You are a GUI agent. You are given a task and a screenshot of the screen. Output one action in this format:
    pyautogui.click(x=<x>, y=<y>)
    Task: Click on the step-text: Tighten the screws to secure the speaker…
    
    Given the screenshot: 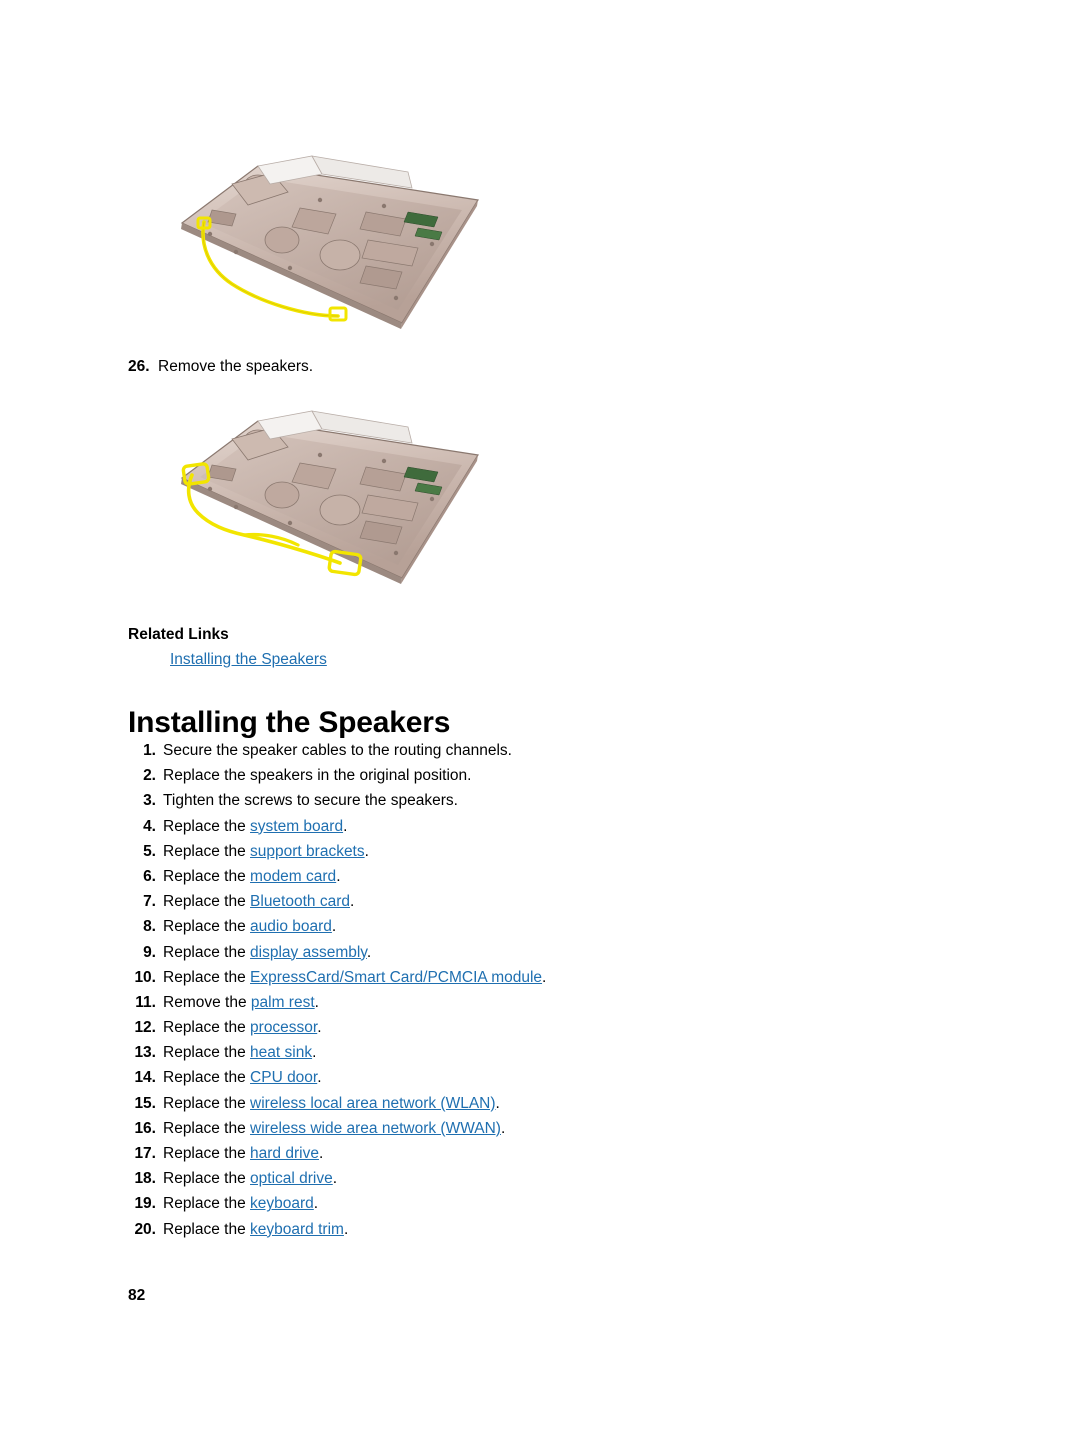 What is the action you would take?
    pyautogui.click(x=310, y=801)
    